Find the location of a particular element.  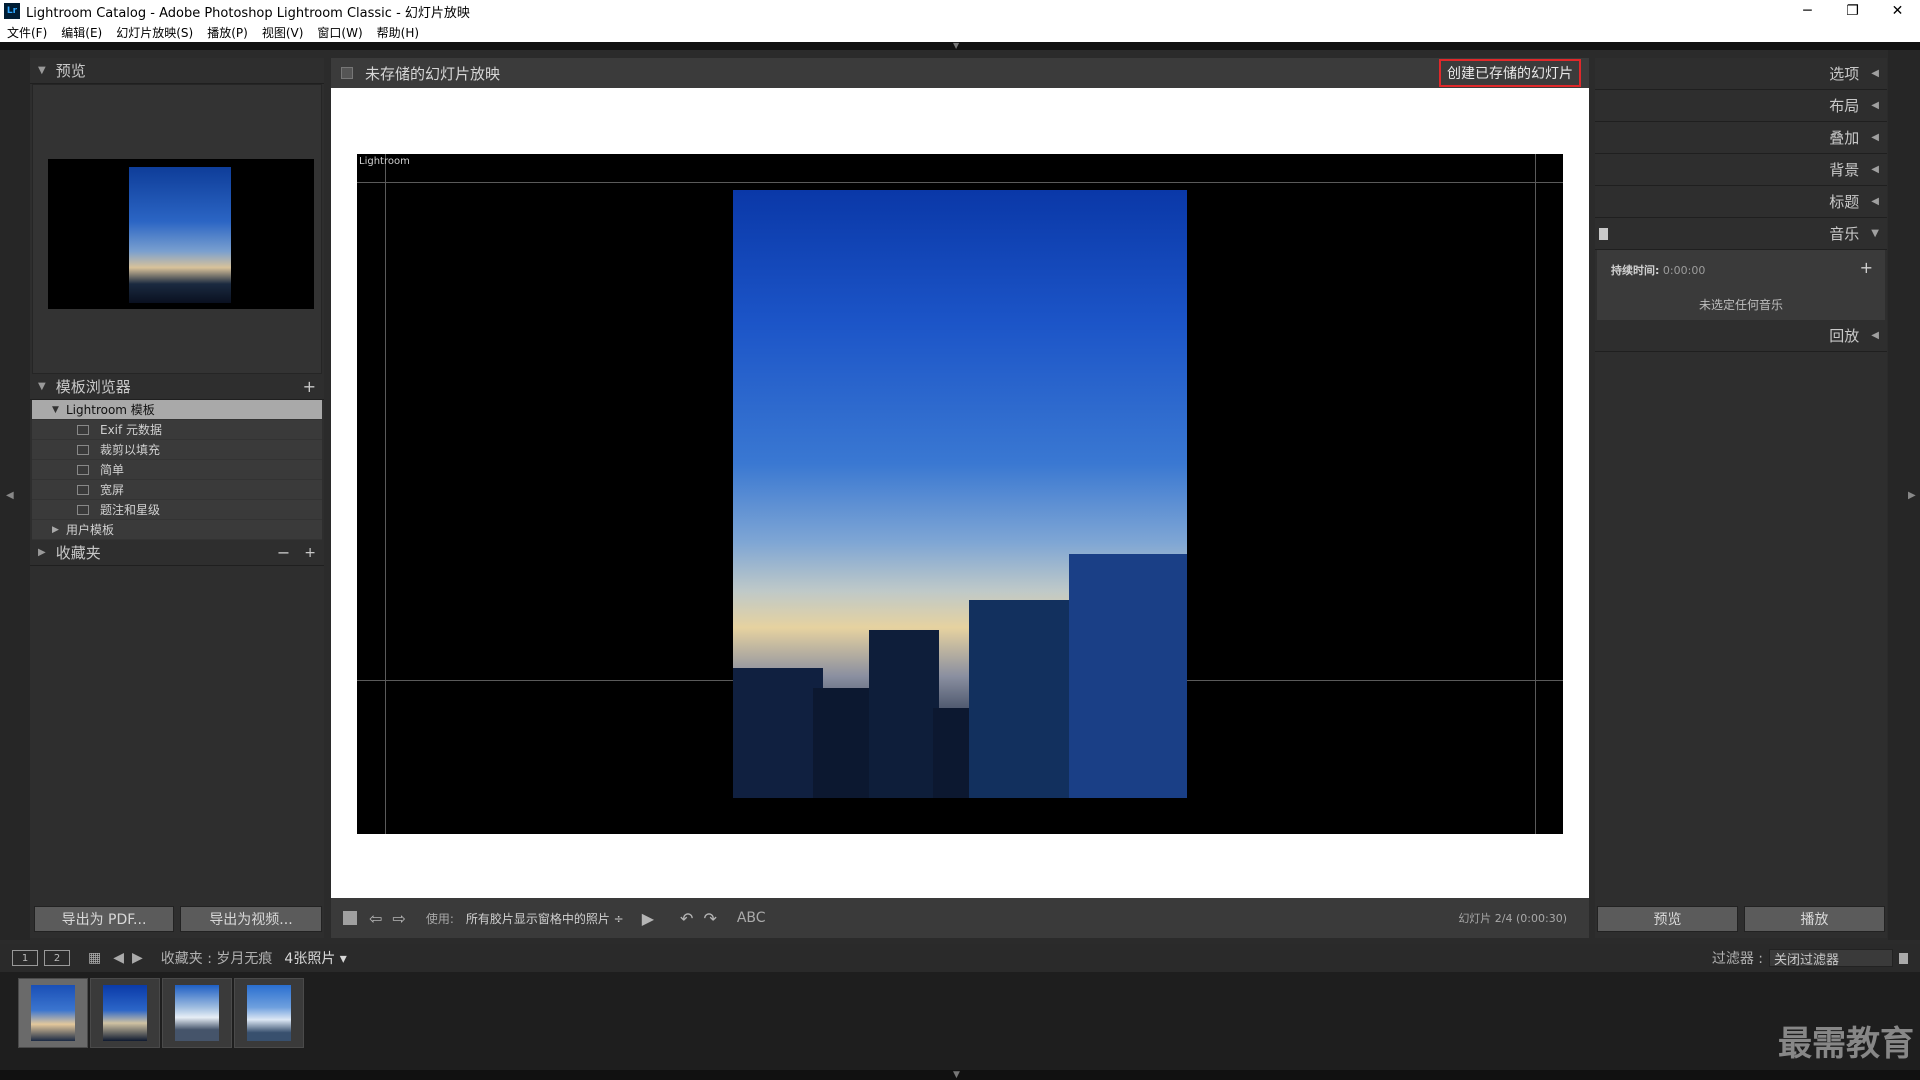

template-item-label: 裁剪以填充 is located at coordinates (130, 450).